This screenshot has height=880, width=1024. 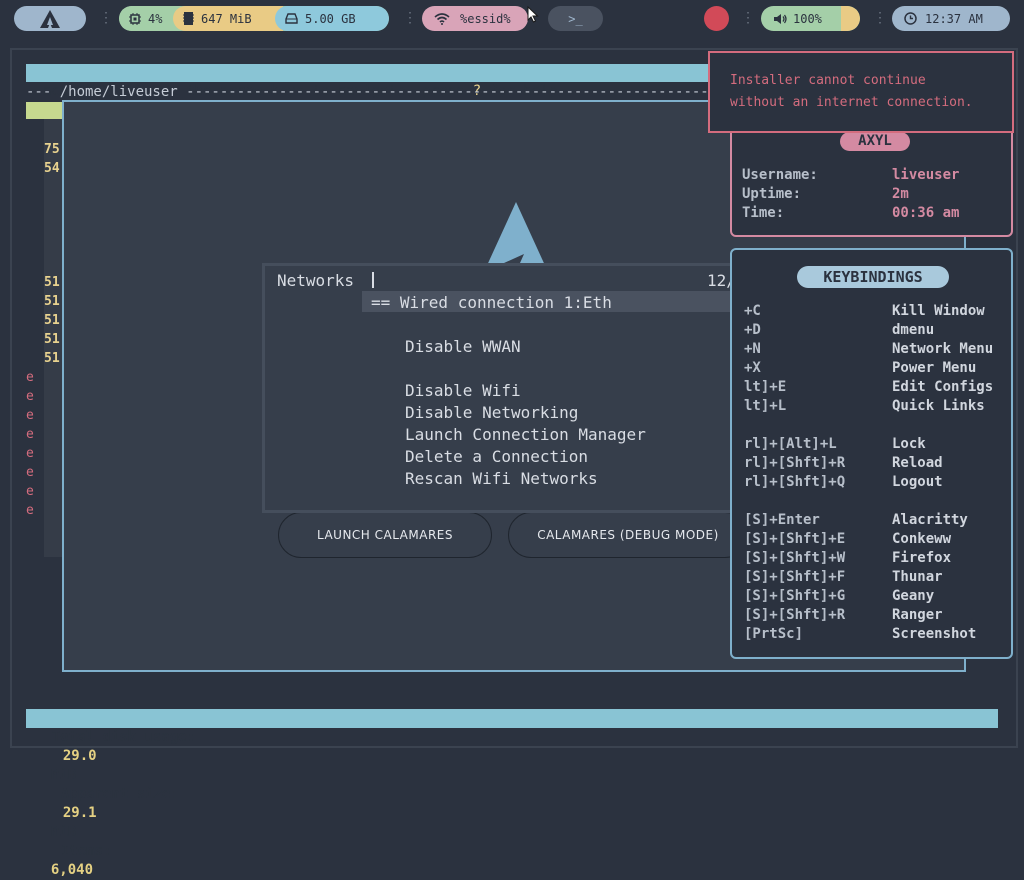 What do you see at coordinates (934, 634) in the screenshot?
I see `keybinding-action: Screenshot` at bounding box center [934, 634].